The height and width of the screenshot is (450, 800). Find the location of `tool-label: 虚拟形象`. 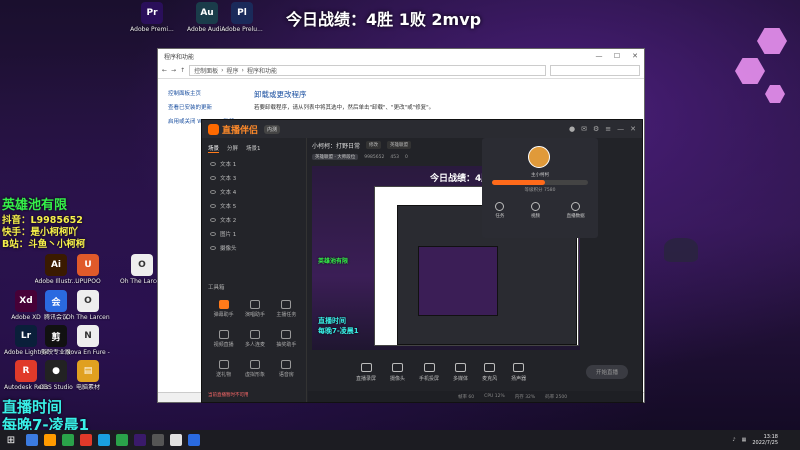

tool-label: 虚拟形象 is located at coordinates (254, 375).